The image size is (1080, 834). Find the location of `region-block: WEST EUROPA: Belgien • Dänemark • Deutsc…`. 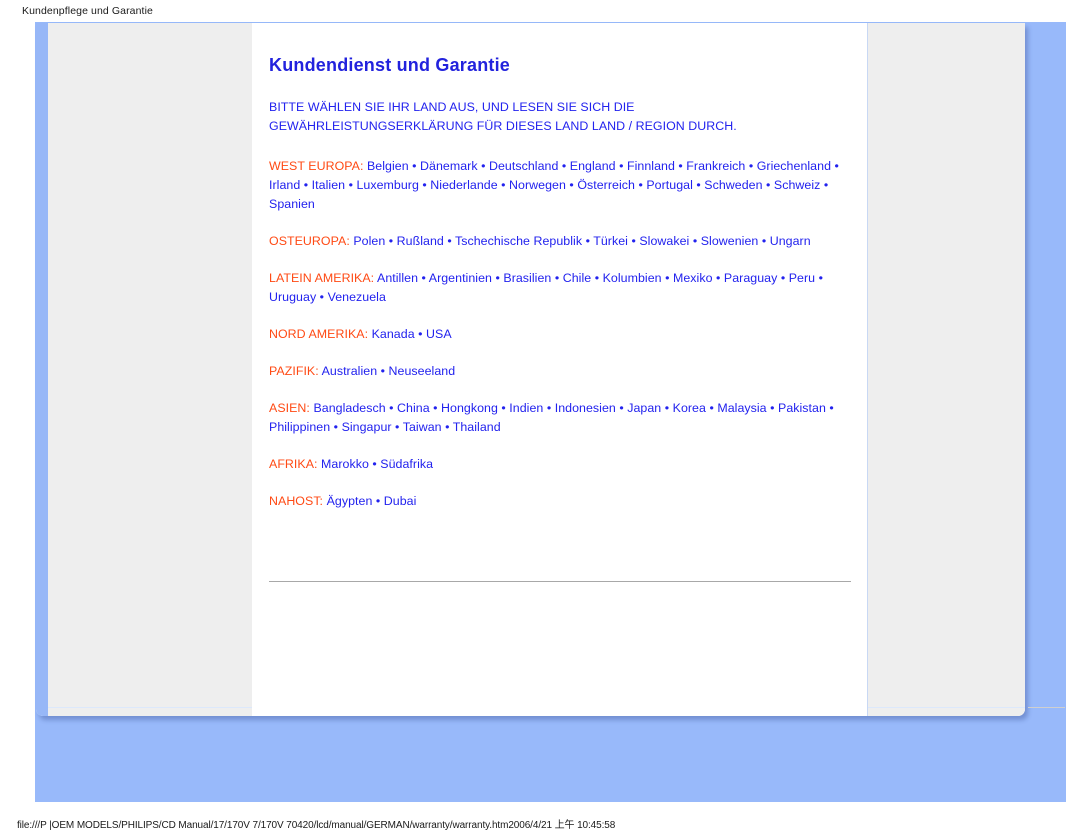

region-block: WEST EUROPA: Belgien • Dänemark • Deutsc… is located at coordinates (562, 185).